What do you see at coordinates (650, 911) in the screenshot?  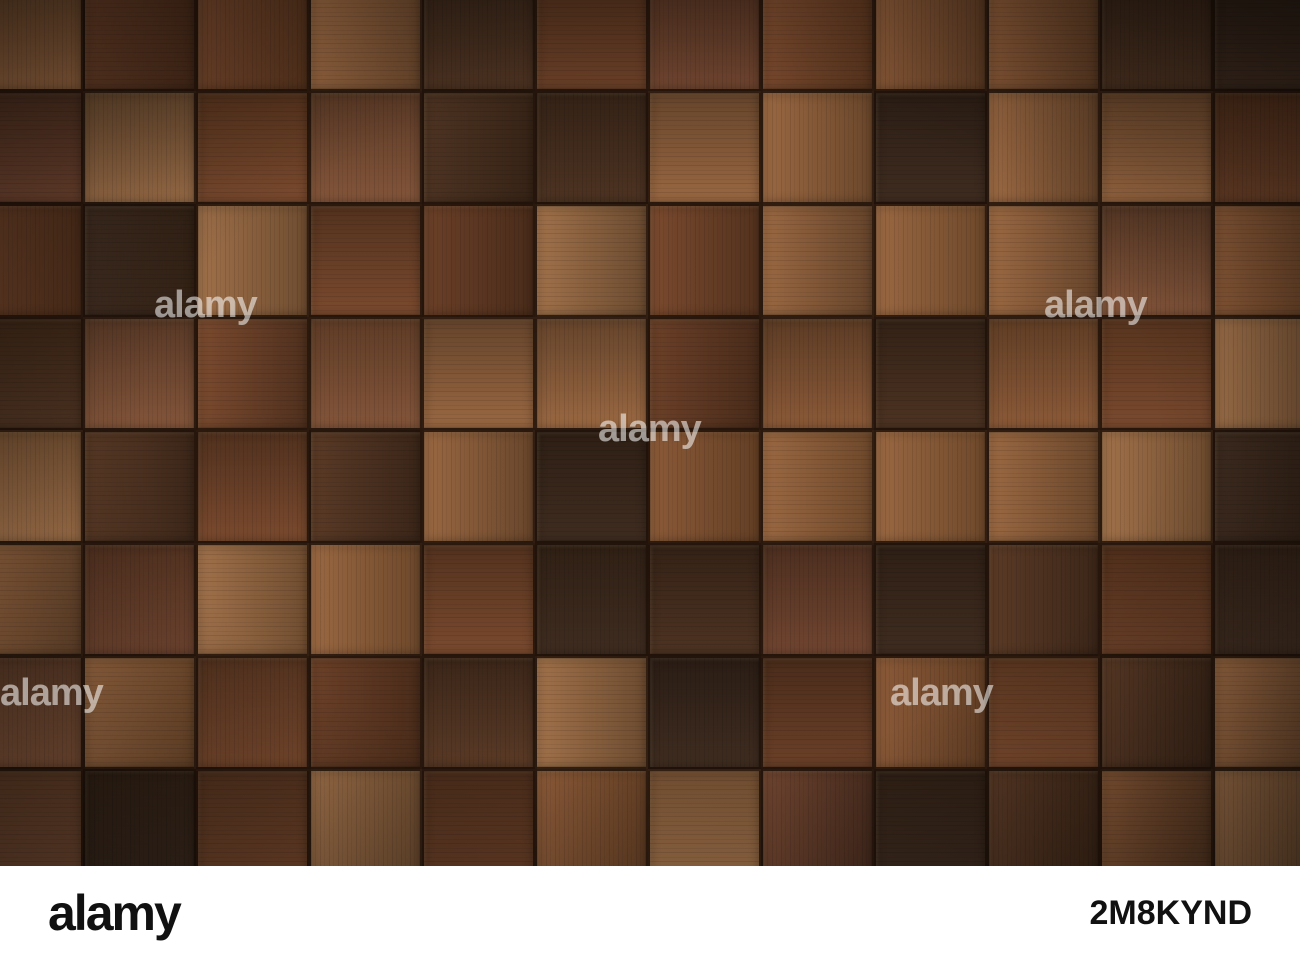 I see `footer-bar: alamy 2M8KYND` at bounding box center [650, 911].